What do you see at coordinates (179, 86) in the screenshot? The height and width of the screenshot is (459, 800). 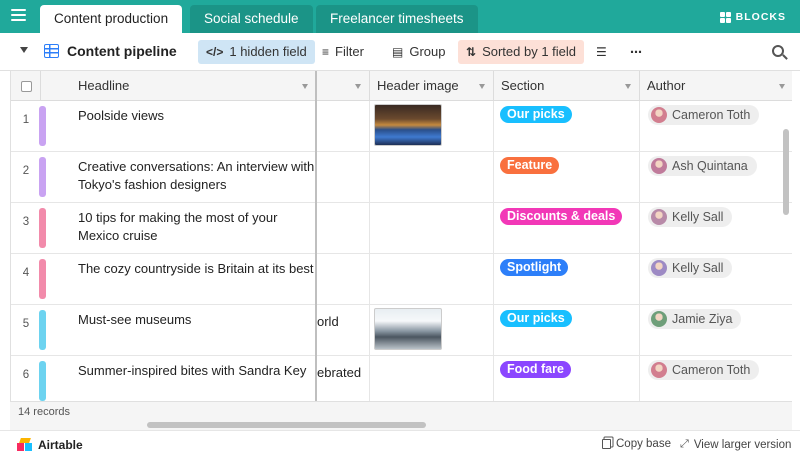 I see `column-header-headline: Headline` at bounding box center [179, 86].